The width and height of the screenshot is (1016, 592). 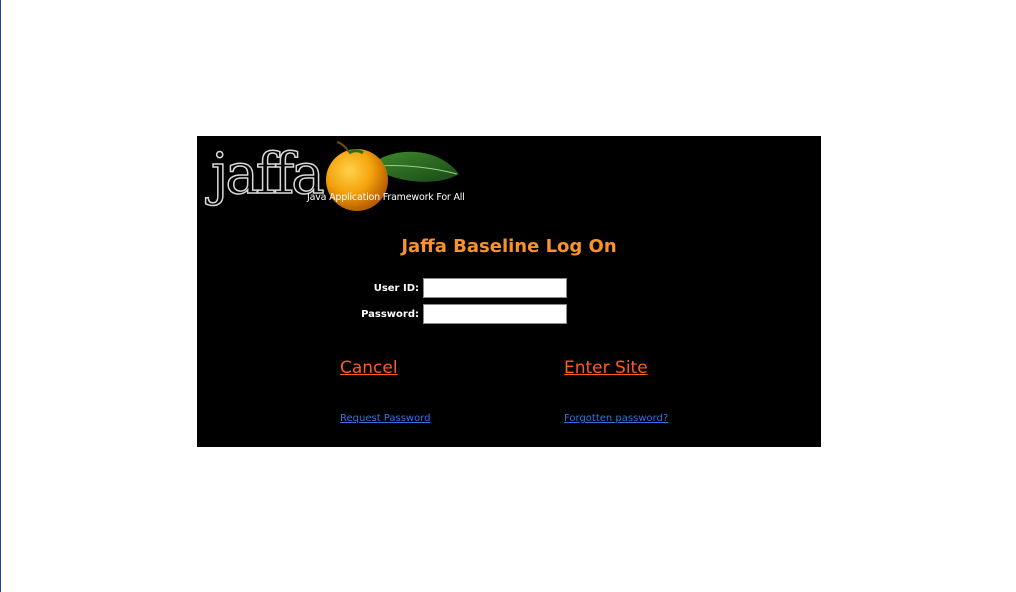 I want to click on request-password-link: Request Password, so click(x=385, y=418).